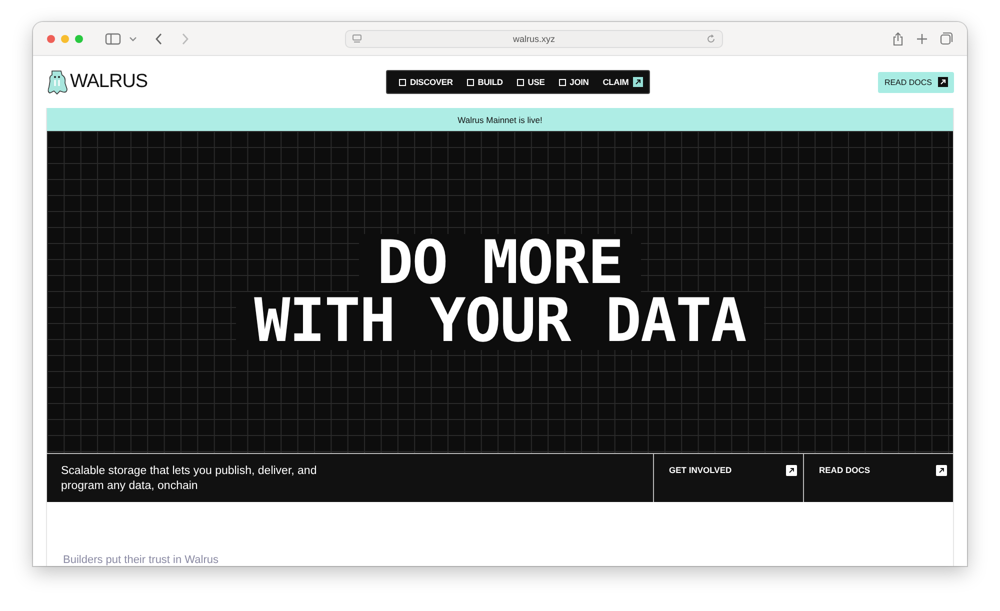 This screenshot has height=611, width=1000. What do you see at coordinates (185, 38) in the screenshot?
I see `forward-icon` at bounding box center [185, 38].